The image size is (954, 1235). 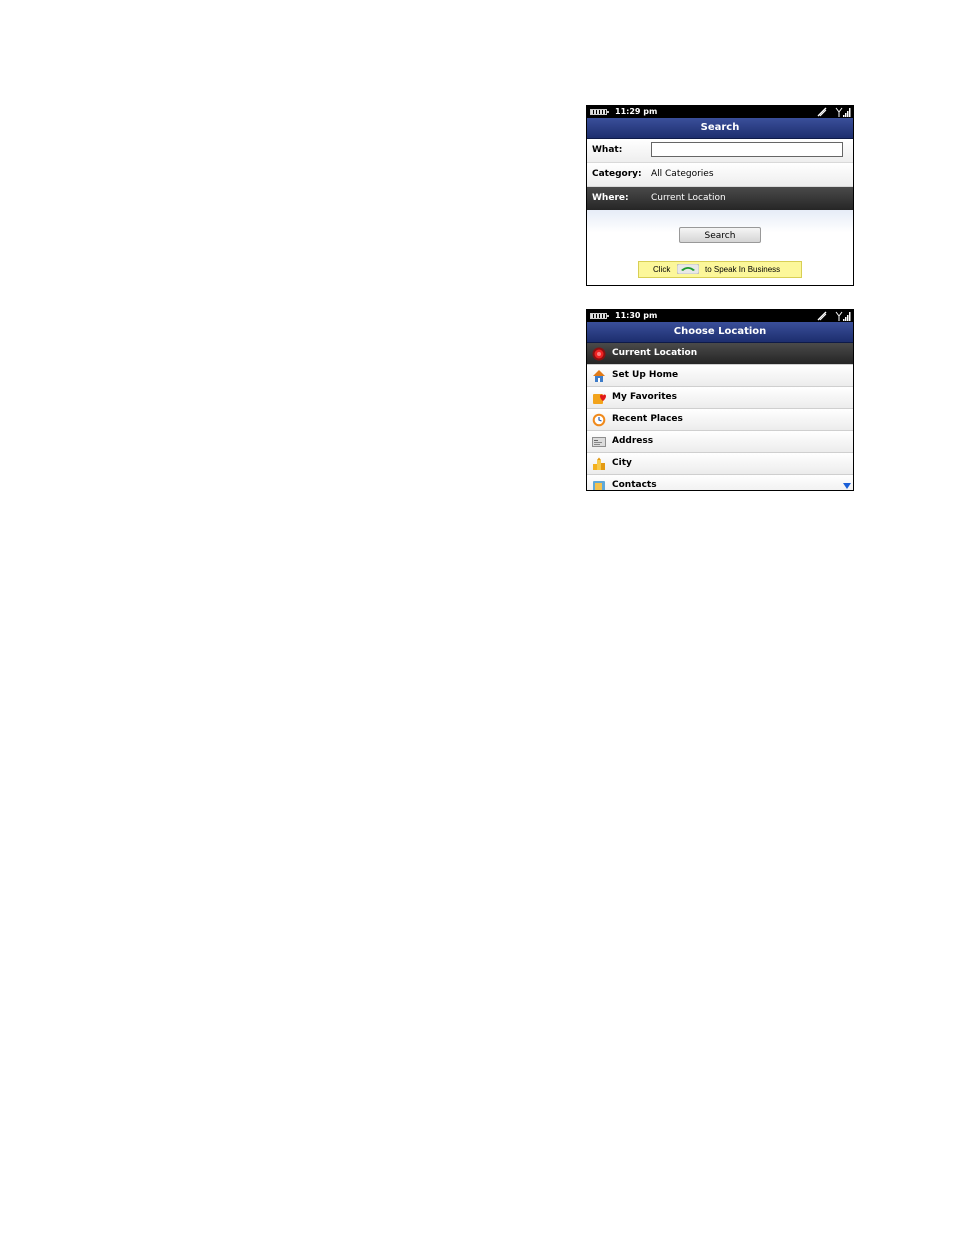 I want to click on location-item-set-up-home: Set Up Home, so click(x=720, y=376).